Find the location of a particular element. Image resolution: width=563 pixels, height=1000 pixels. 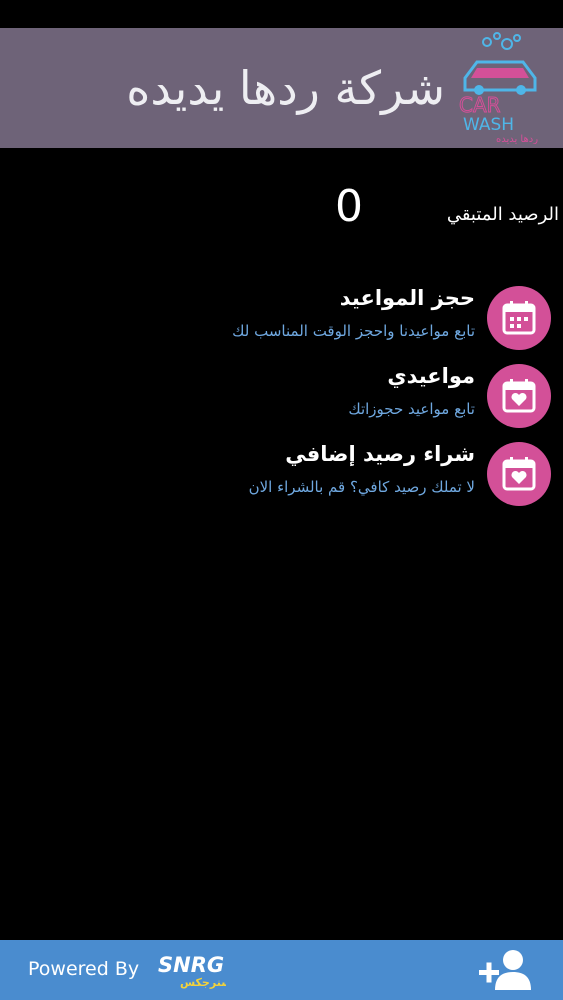

app-header: شركة ردها يديده CAR WASH ردها يديده is located at coordinates (281, 88).